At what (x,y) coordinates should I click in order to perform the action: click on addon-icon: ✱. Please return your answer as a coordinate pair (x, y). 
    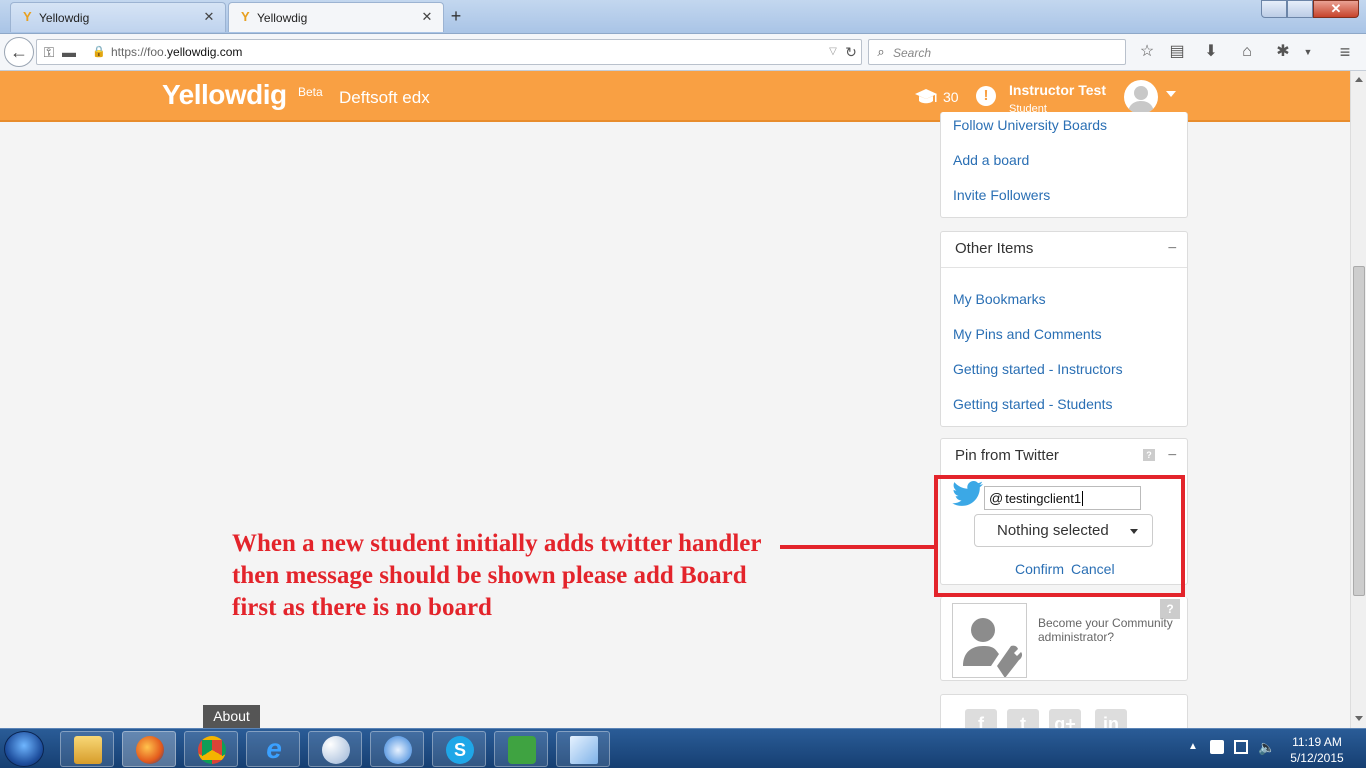
    Looking at the image, I should click on (1283, 53).